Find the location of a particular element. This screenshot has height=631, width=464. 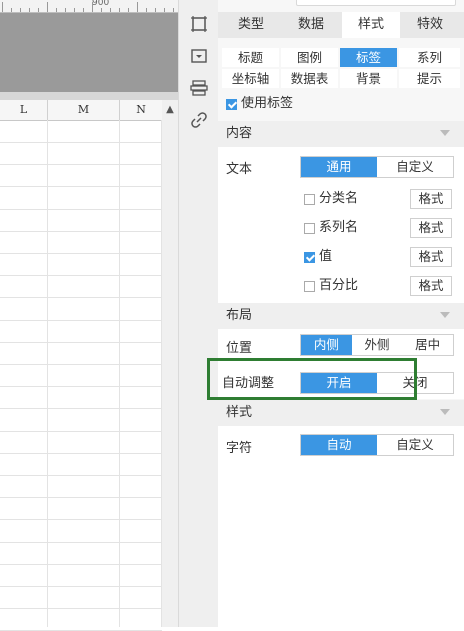

char-custom: 自定义 is located at coordinates (415, 445).